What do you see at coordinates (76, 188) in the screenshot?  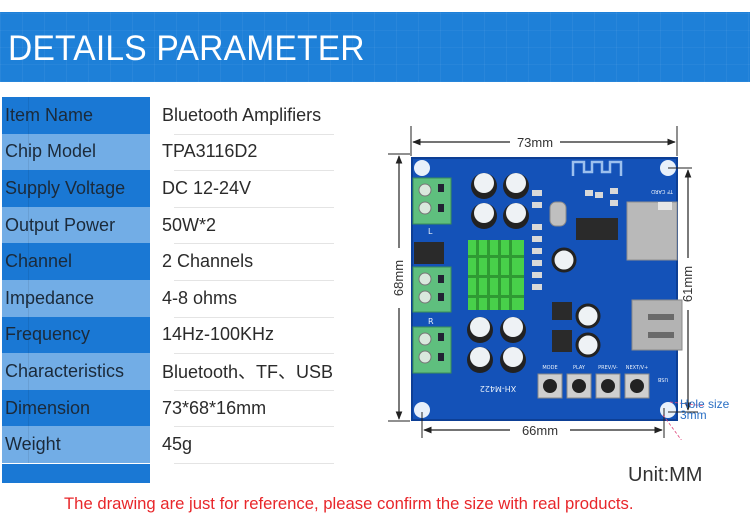 I see `spec-label: Supply Voltage` at bounding box center [76, 188].